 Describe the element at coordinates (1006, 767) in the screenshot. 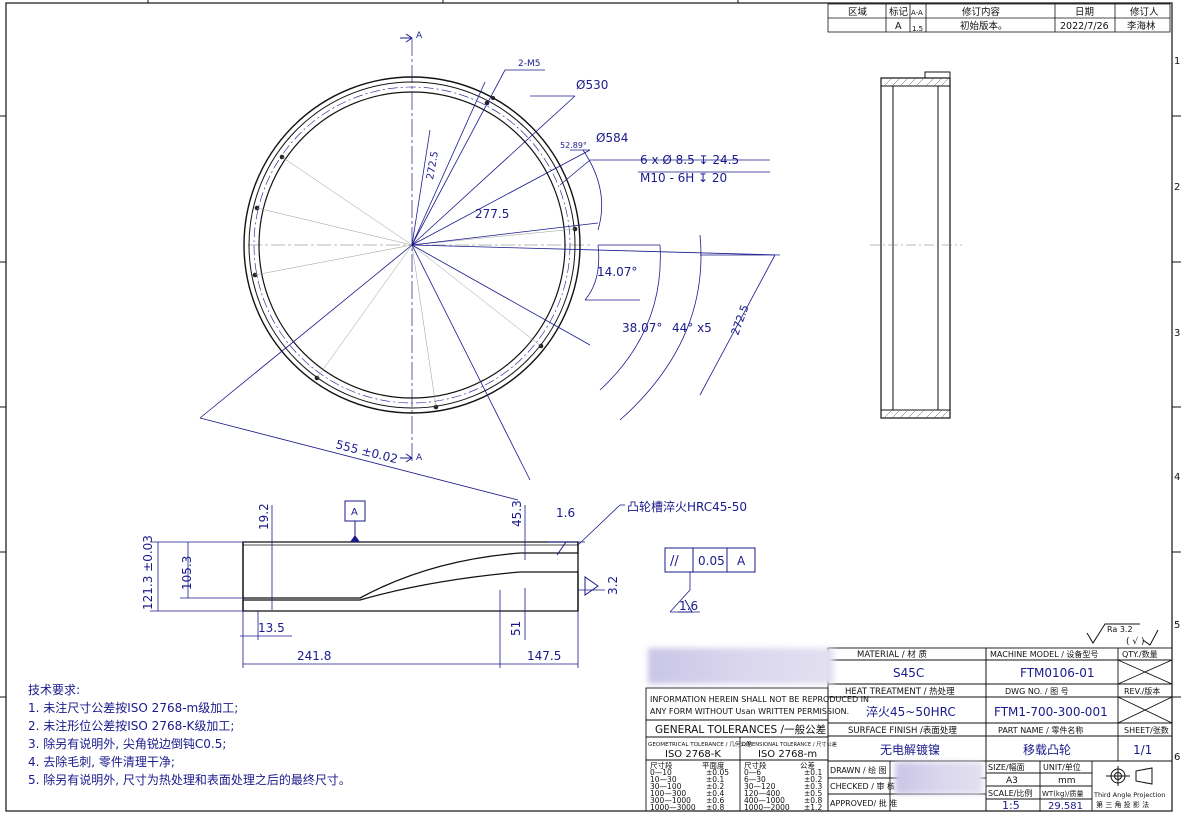

I see `size-label: SIZE/幅面` at that location.